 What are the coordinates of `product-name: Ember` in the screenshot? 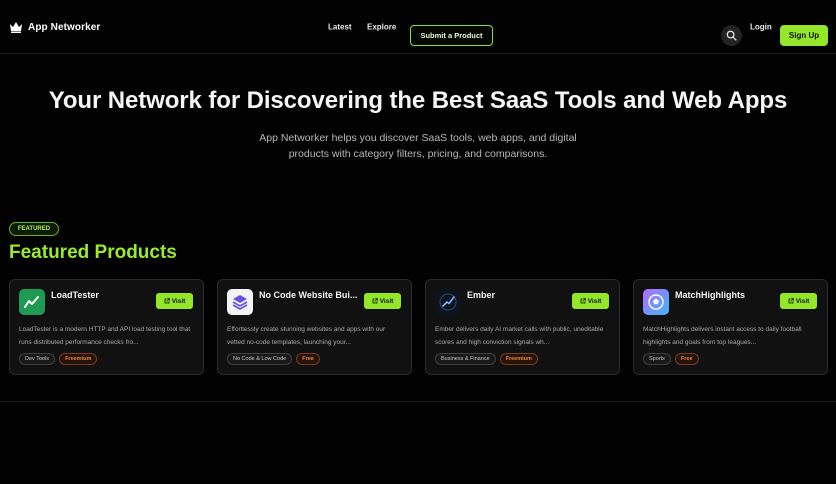 It's located at (517, 295).